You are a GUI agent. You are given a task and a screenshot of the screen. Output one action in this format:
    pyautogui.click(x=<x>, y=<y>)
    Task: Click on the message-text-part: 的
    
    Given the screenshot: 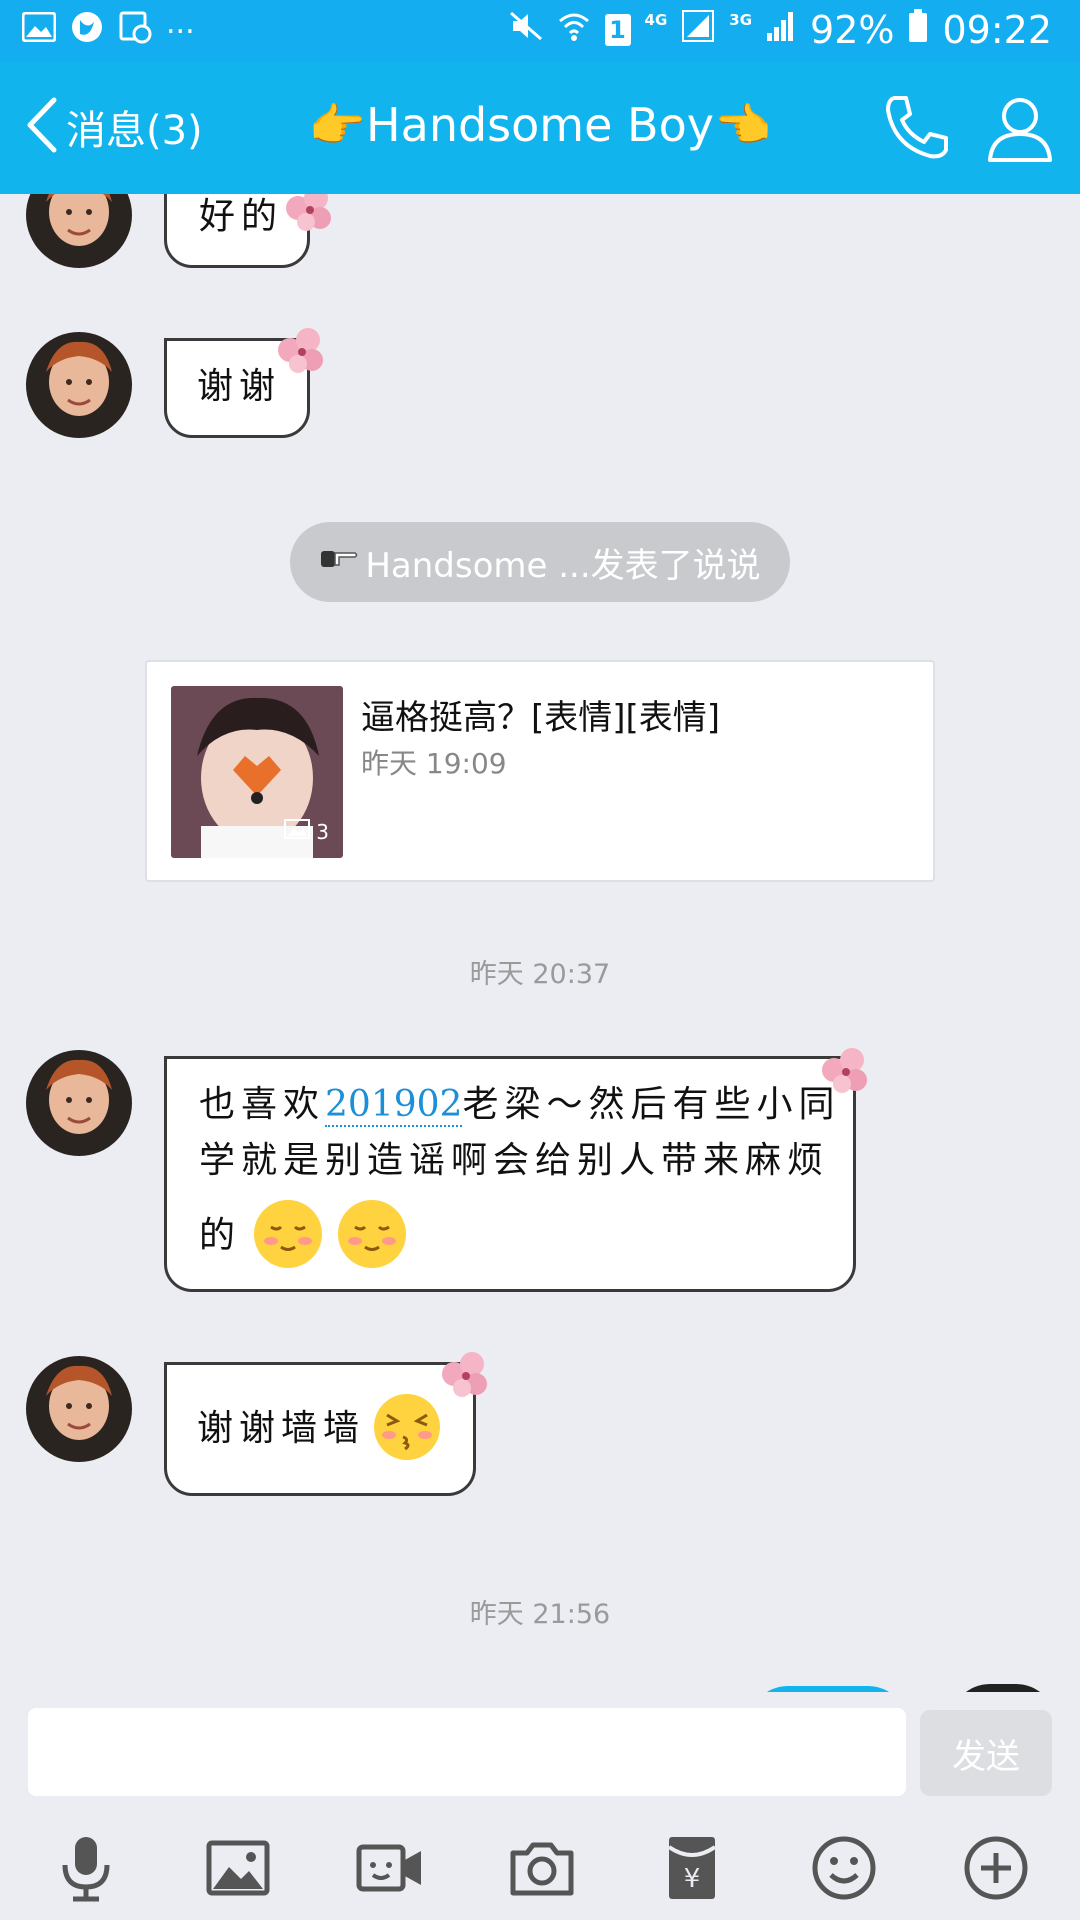 What is the action you would take?
    pyautogui.click(x=220, y=1235)
    